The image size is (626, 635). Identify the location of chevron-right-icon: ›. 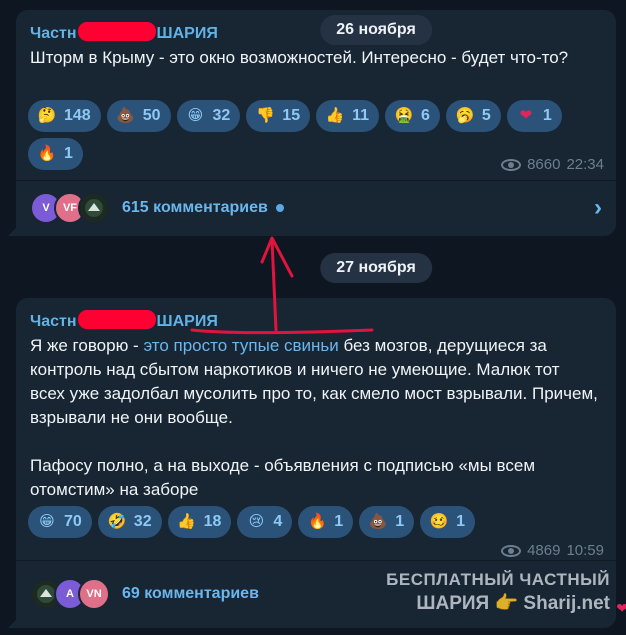
(598, 207).